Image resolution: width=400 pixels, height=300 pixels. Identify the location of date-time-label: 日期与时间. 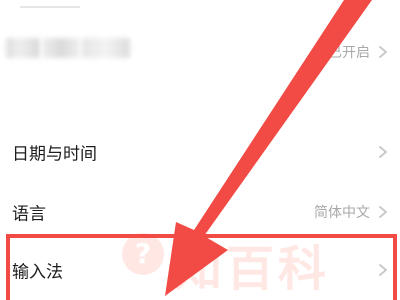
(54, 154).